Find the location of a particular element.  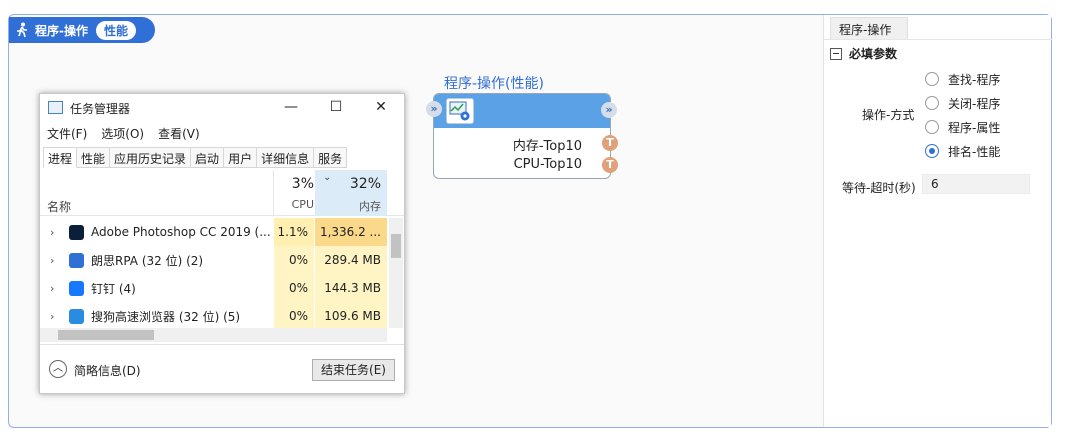

header-badge: 性能 is located at coordinates (115, 30).